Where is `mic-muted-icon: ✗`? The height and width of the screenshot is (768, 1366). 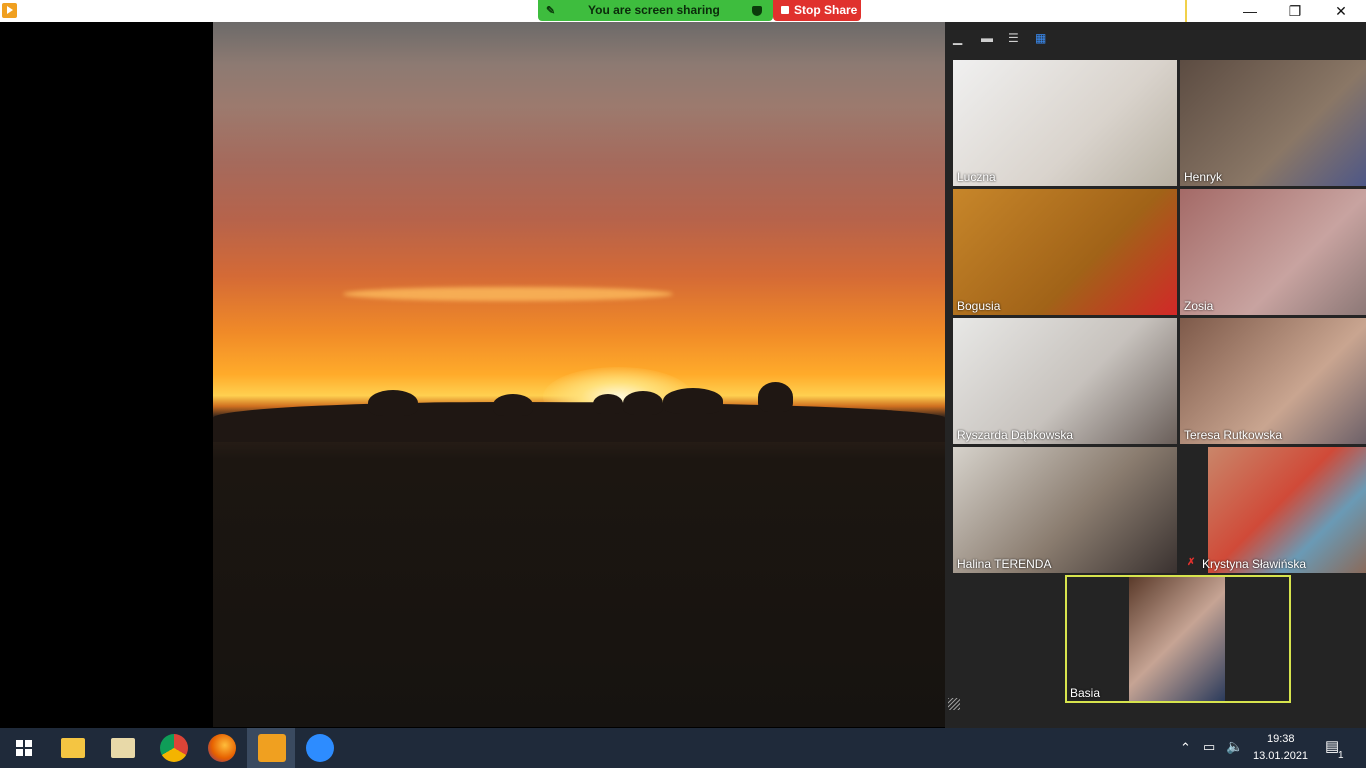
mic-muted-icon: ✗ is located at coordinates (1191, 562).